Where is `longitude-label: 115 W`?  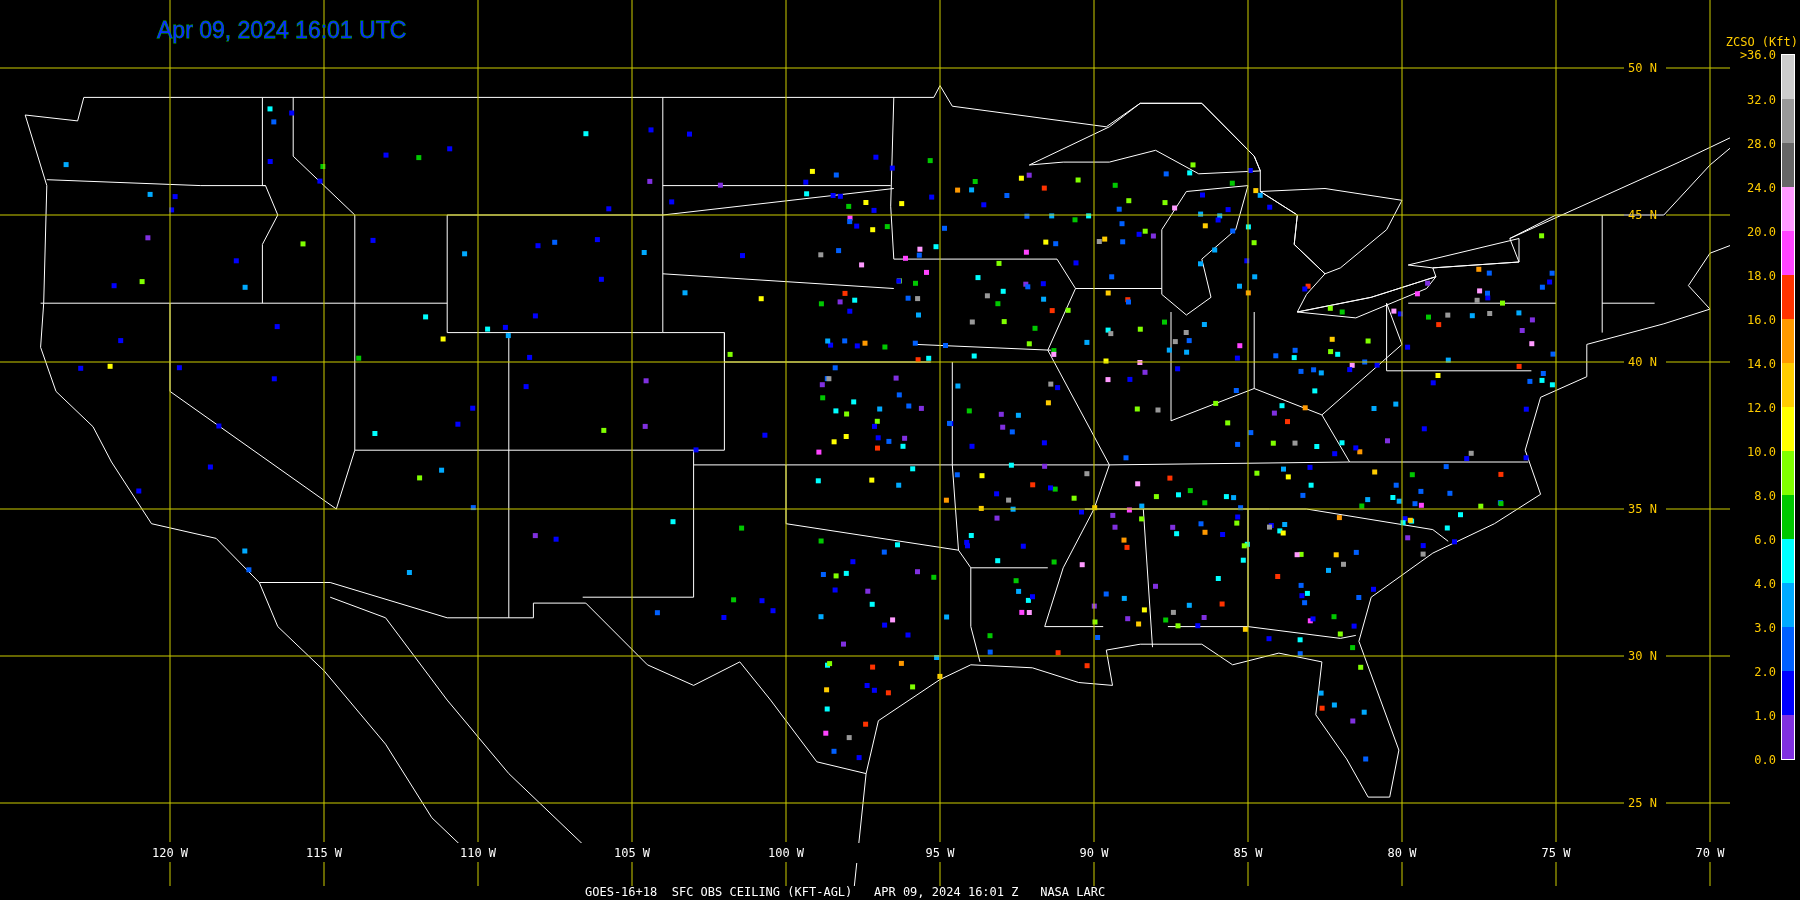
longitude-label: 115 W is located at coordinates (324, 853).